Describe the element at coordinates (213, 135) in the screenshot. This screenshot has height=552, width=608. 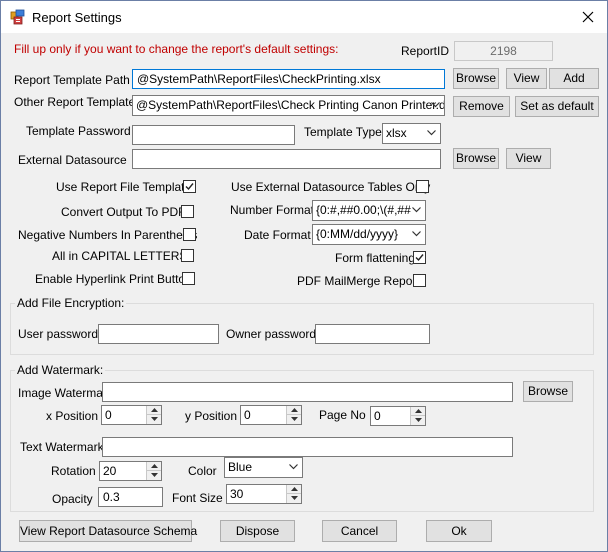
I see `template-password-input` at that location.